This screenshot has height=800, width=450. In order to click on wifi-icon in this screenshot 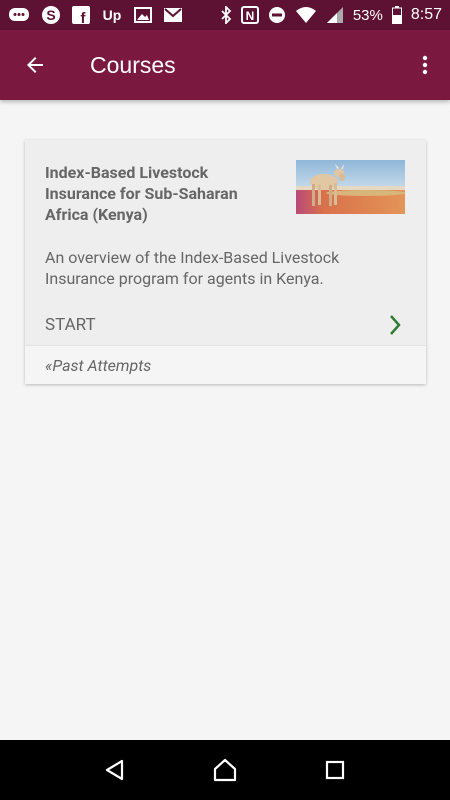, I will do `click(306, 15)`.